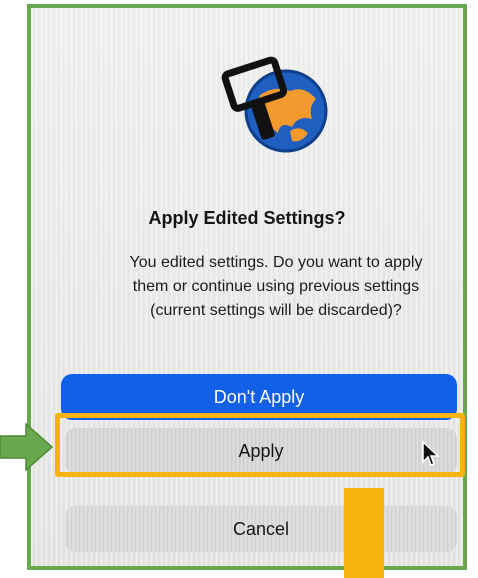 The width and height of the screenshot is (478, 578). I want to click on mouse-pointer-icon, so click(431, 453).